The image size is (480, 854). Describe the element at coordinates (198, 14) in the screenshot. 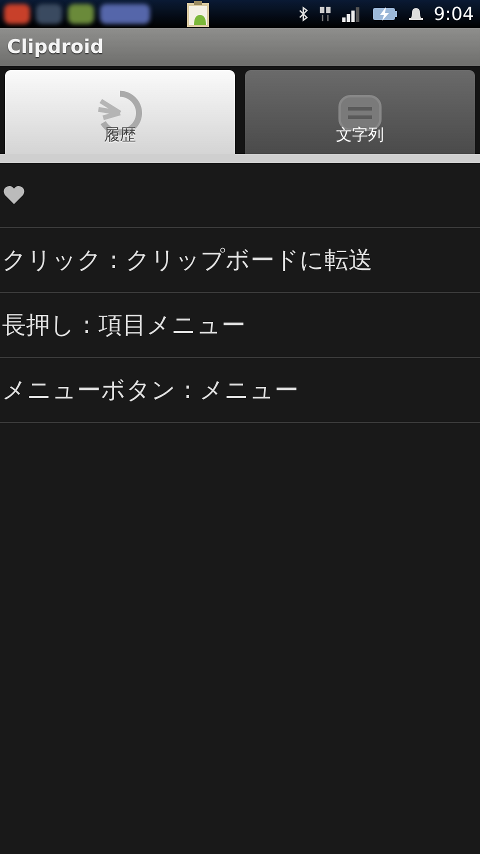

I see `clipboard-icon` at that location.